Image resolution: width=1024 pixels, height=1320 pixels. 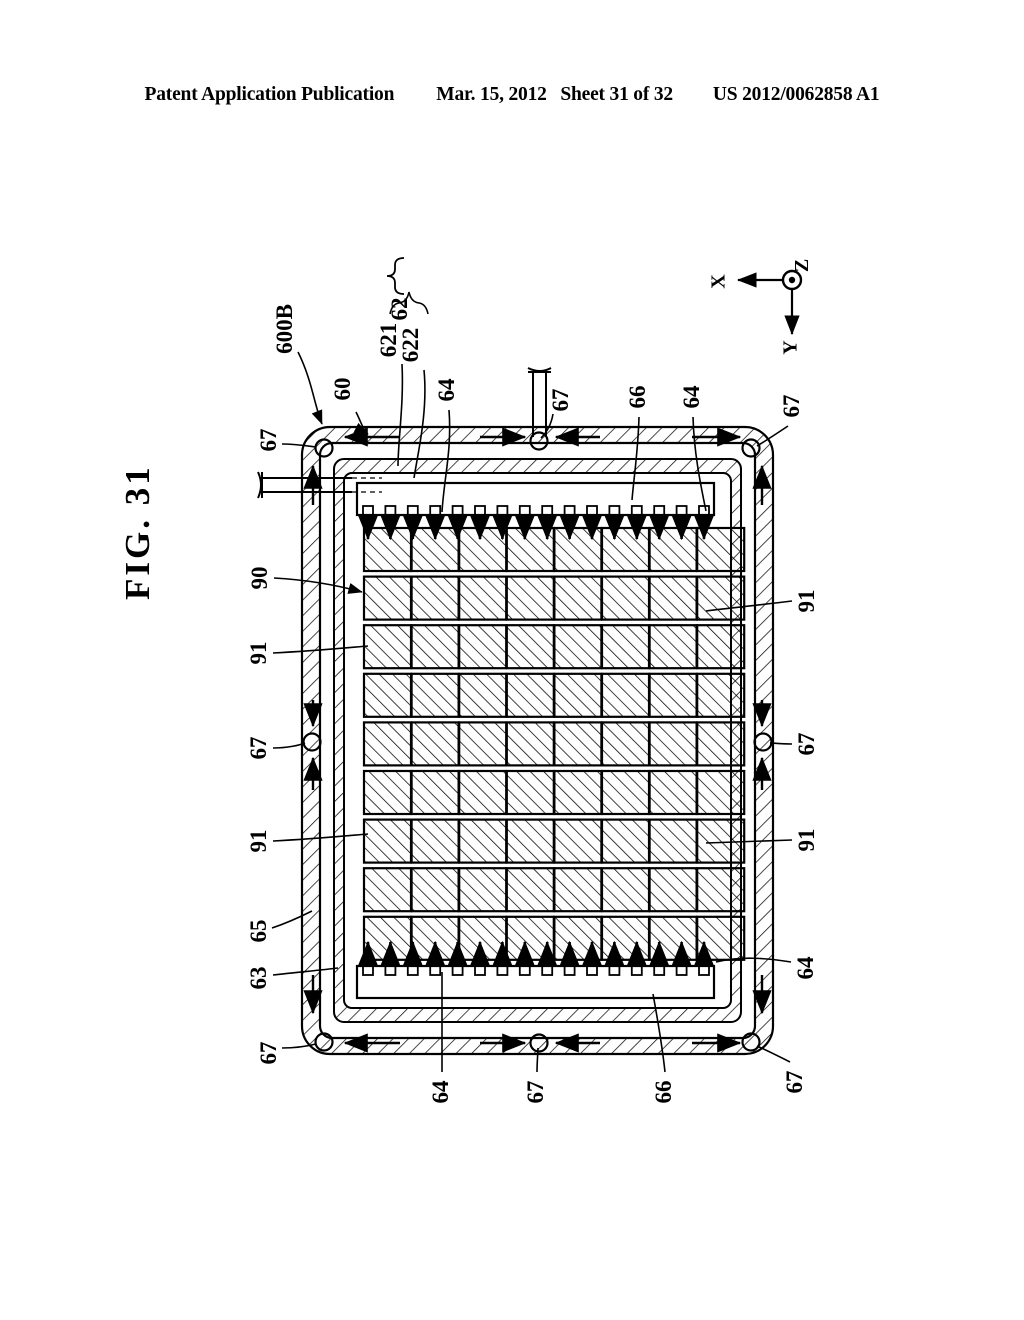 I want to click on ref-label-62: 62, so click(x=399, y=309).